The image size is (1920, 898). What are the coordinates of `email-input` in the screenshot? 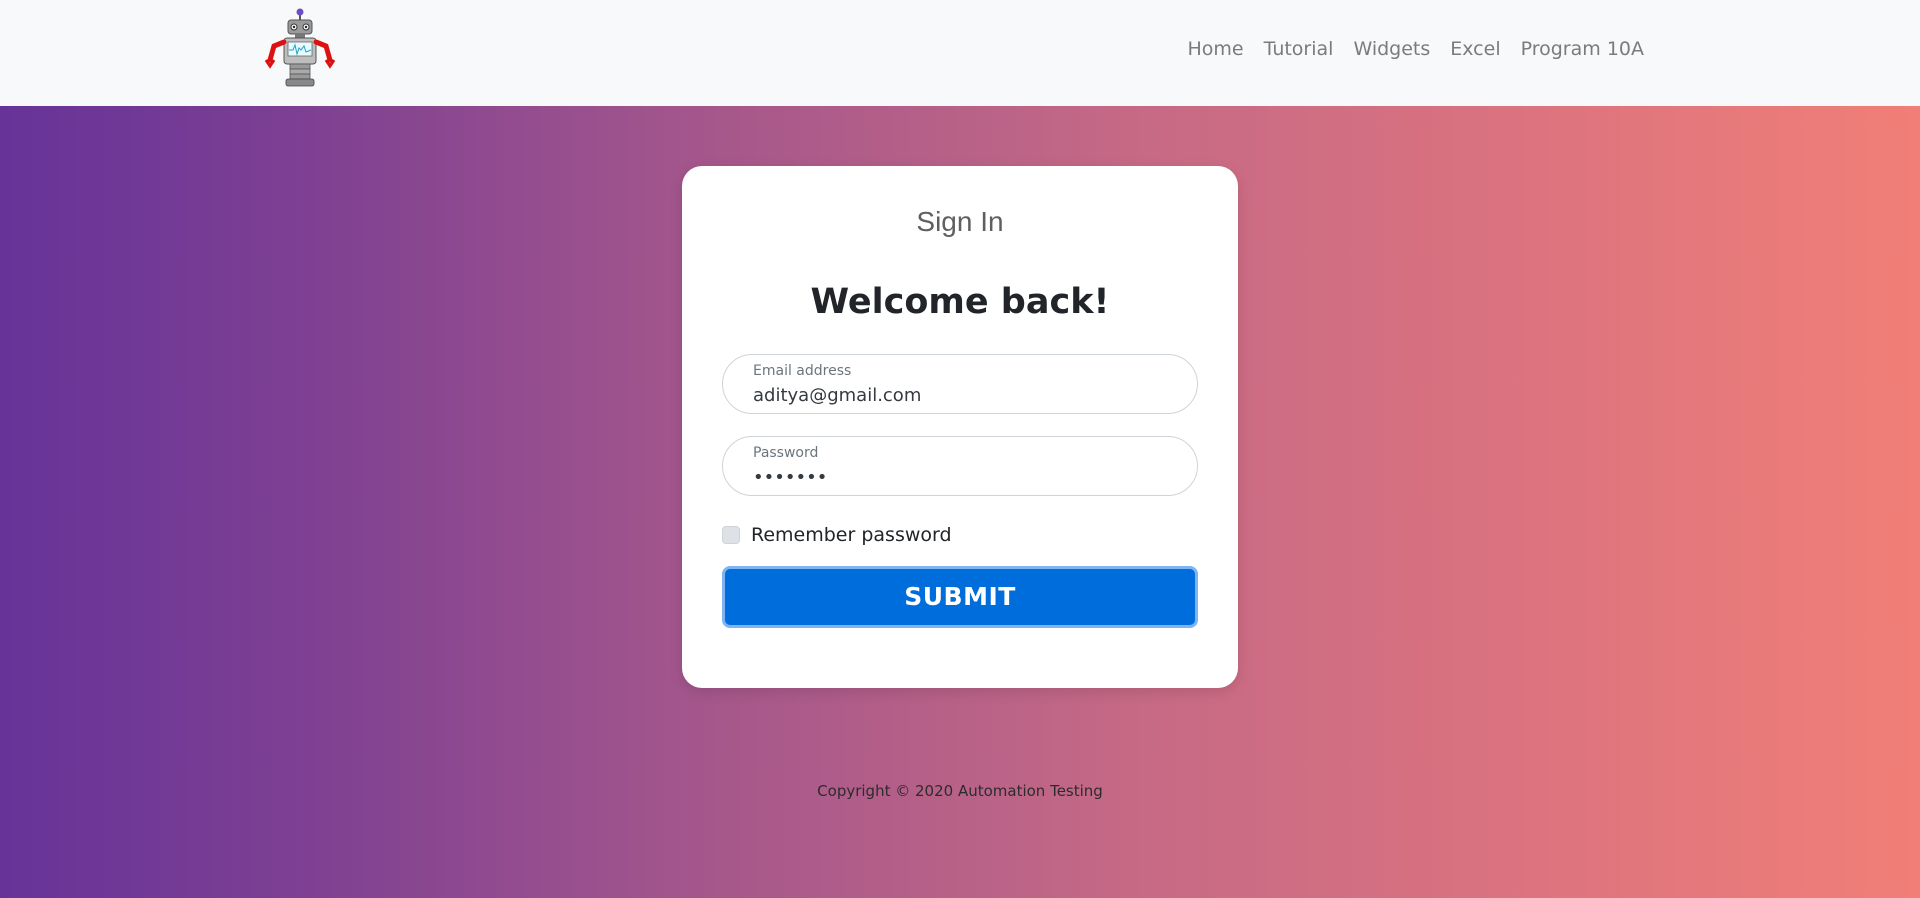 It's located at (958, 395).